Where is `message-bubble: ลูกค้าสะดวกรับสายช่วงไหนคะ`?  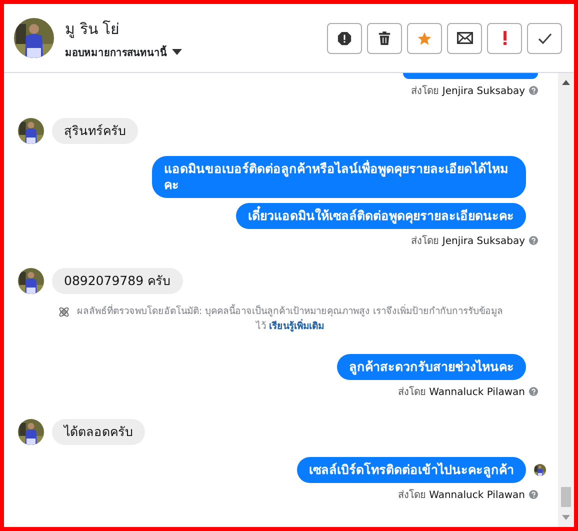
message-bubble: ลูกค้าสะดวกรับสายช่วงไหนคะ is located at coordinates (431, 367).